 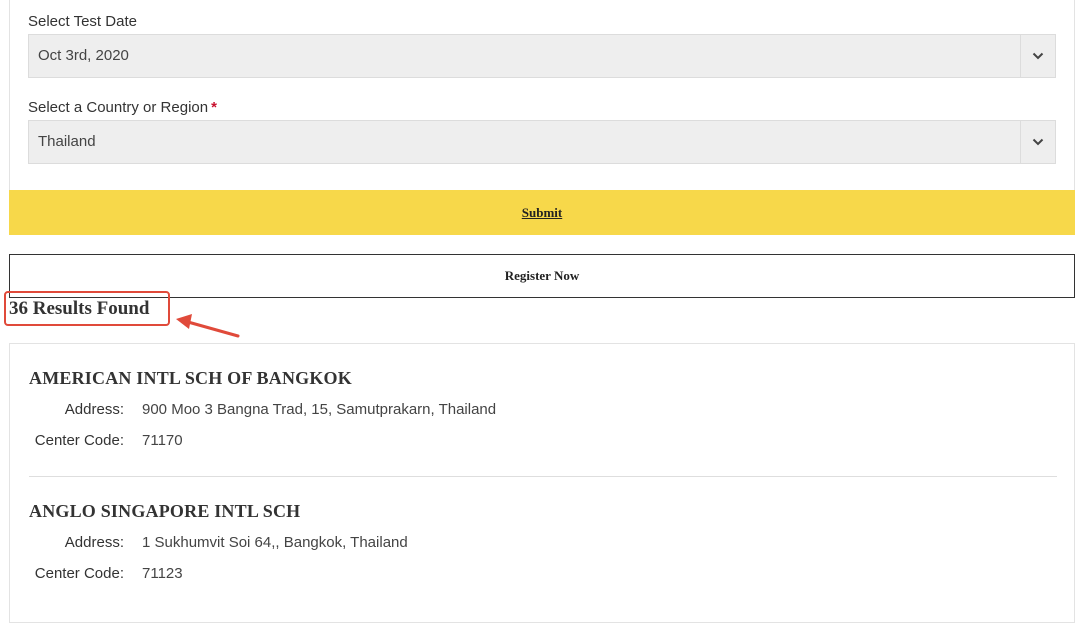 What do you see at coordinates (165, 511) in the screenshot?
I see `center-name: ANGLO SINGAPORE INTL SCH` at bounding box center [165, 511].